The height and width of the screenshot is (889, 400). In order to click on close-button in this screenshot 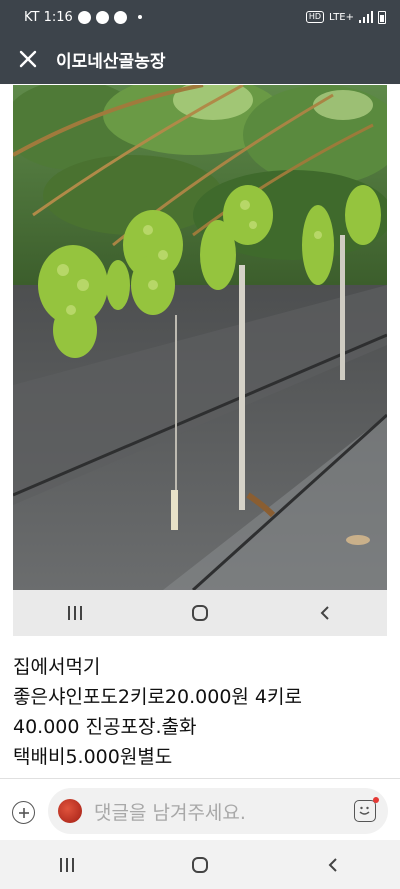, I will do `click(28, 59)`.